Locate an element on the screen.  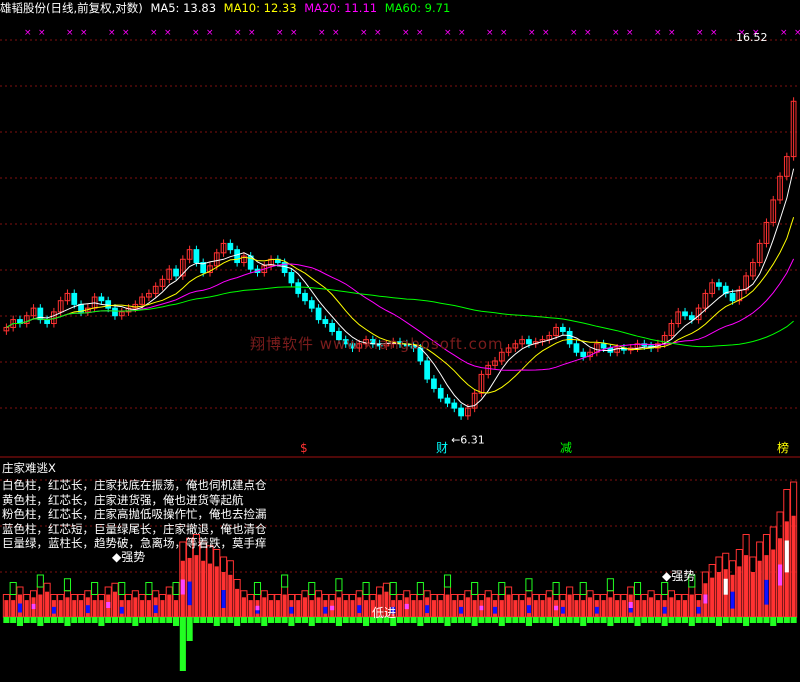
signal-label: 榜 is located at coordinates (783, 447).